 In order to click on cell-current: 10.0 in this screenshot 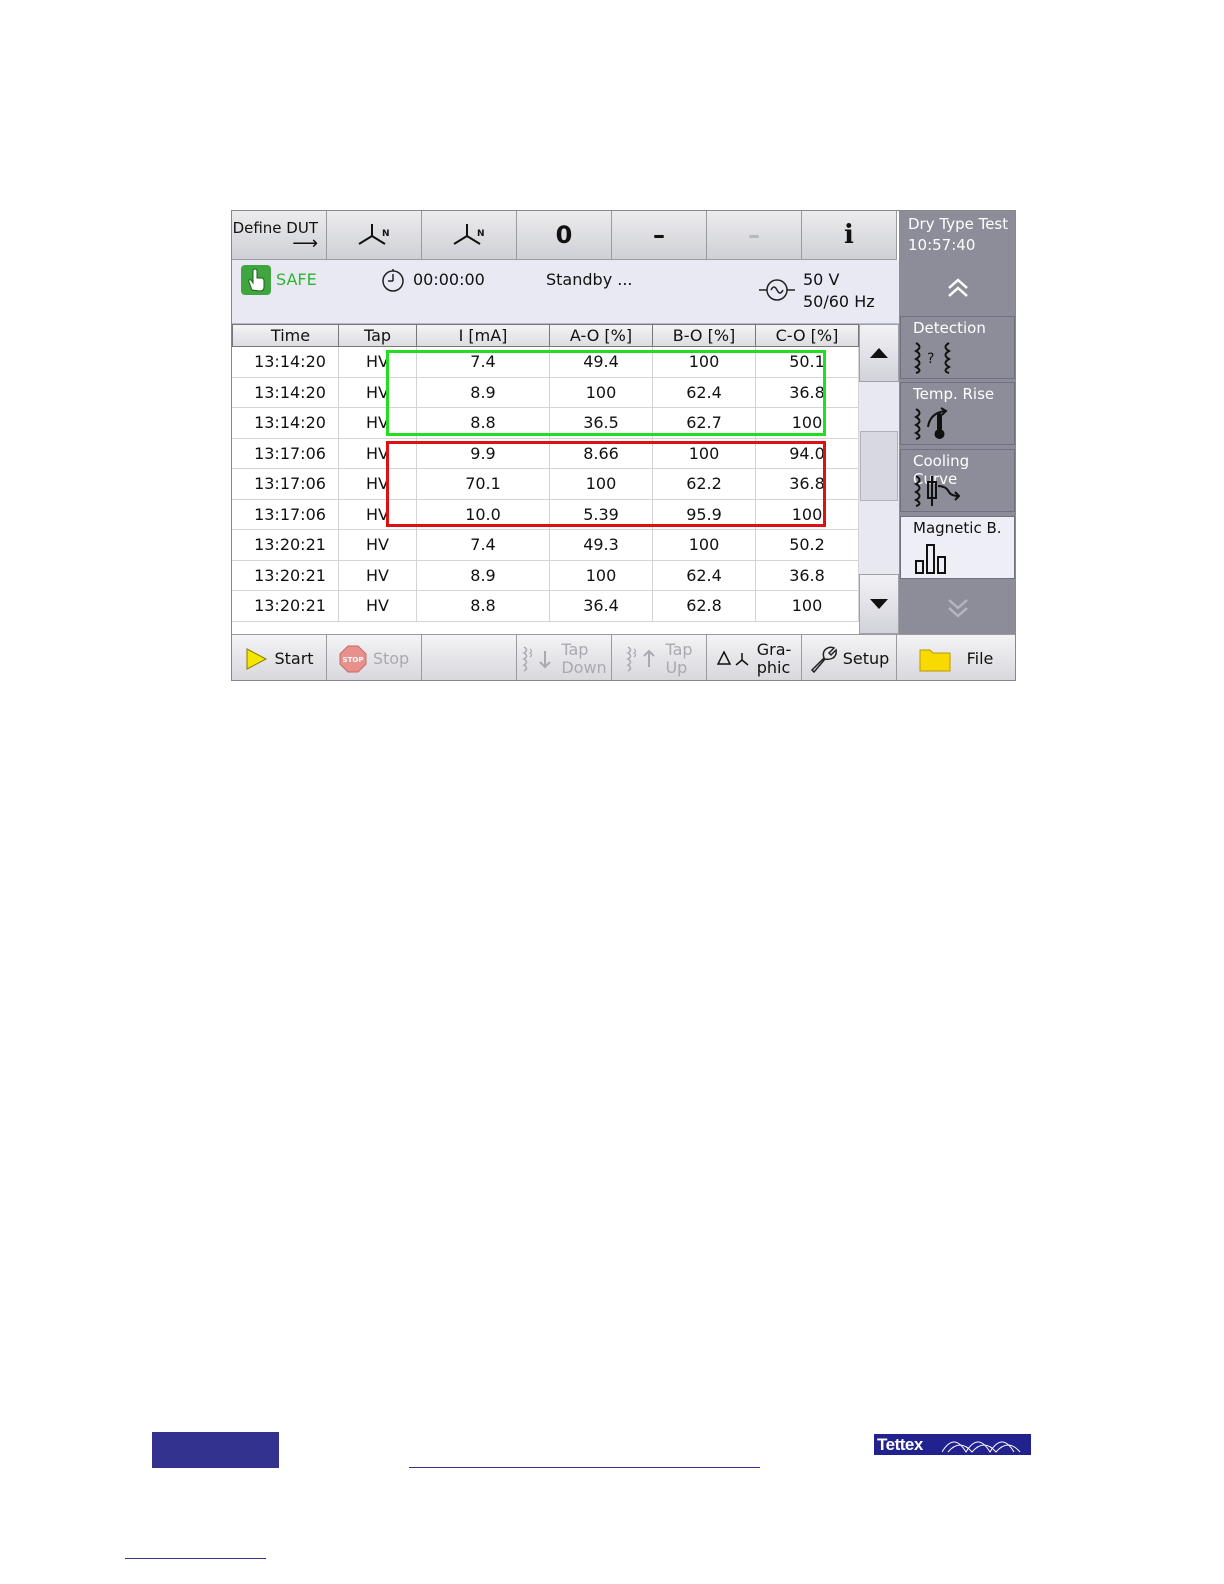, I will do `click(483, 514)`.